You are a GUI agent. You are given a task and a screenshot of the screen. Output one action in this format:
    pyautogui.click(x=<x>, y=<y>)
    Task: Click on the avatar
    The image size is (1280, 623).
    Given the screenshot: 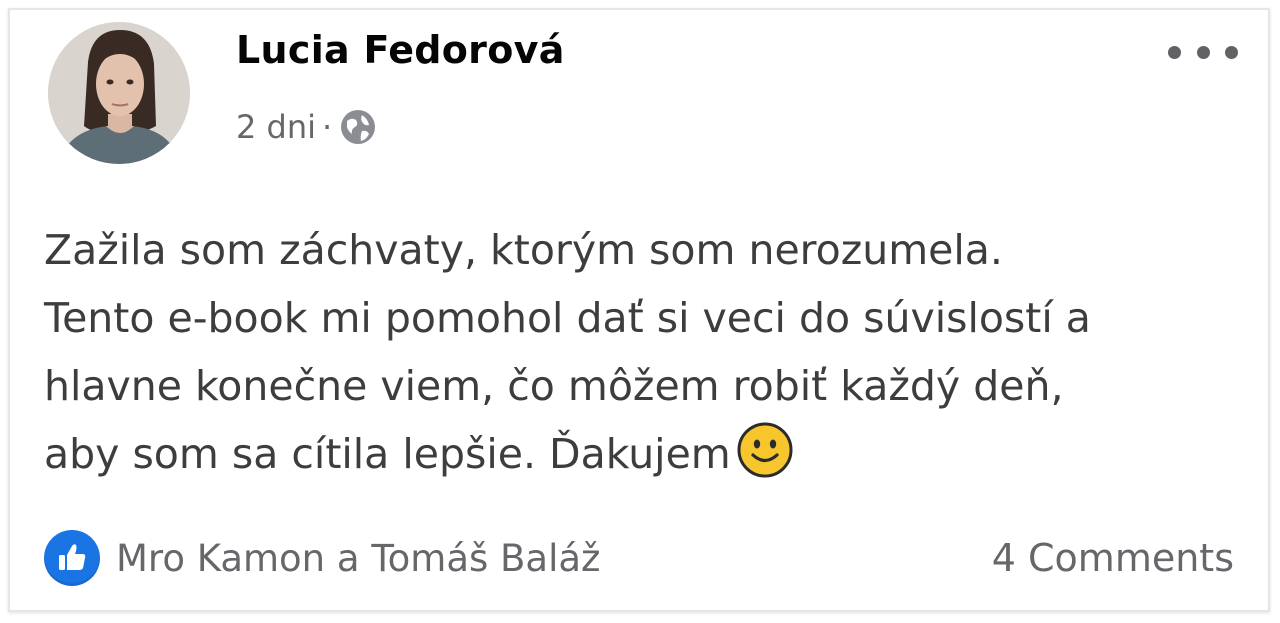 What is the action you would take?
    pyautogui.click(x=119, y=93)
    